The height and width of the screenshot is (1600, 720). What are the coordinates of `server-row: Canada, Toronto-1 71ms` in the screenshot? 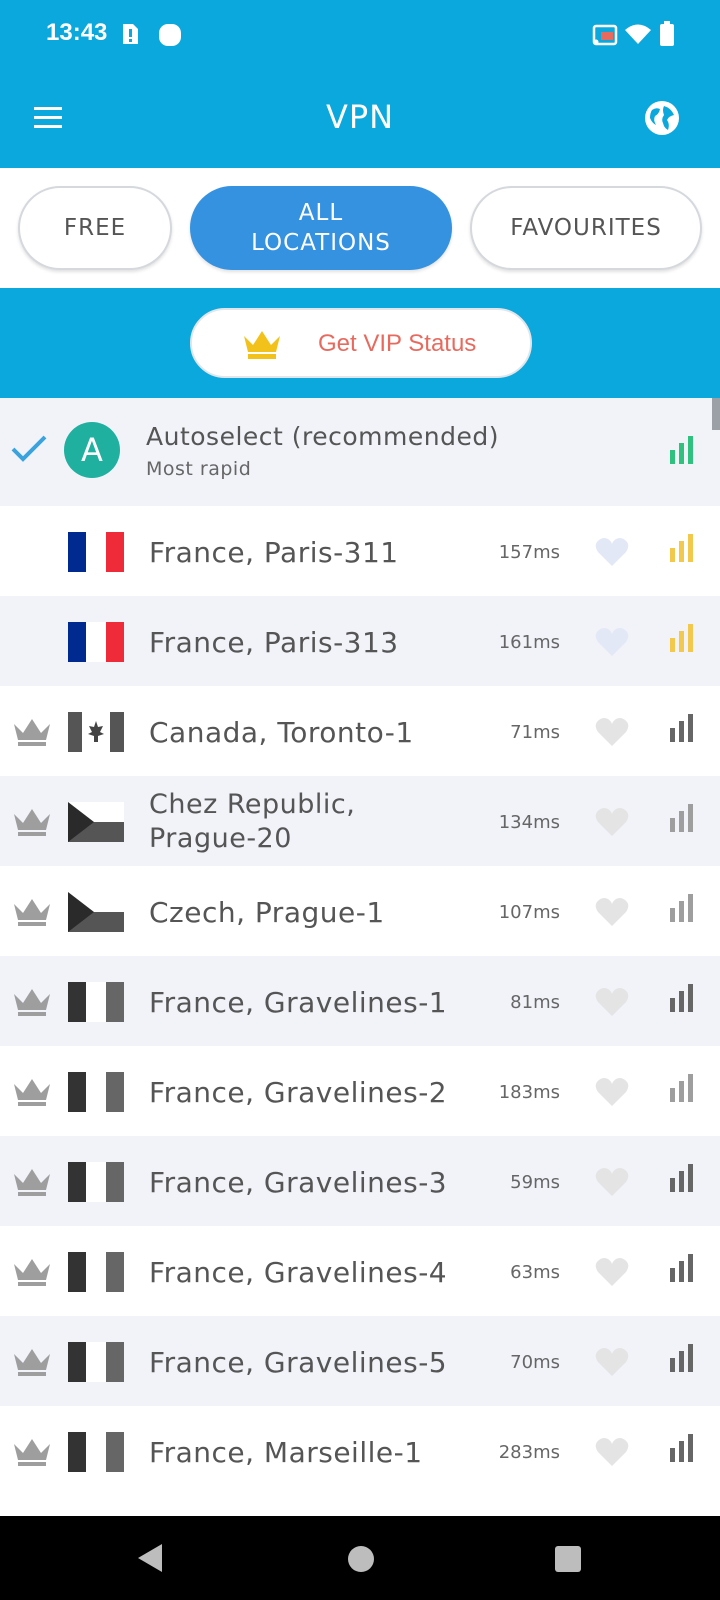 It's located at (360, 732).